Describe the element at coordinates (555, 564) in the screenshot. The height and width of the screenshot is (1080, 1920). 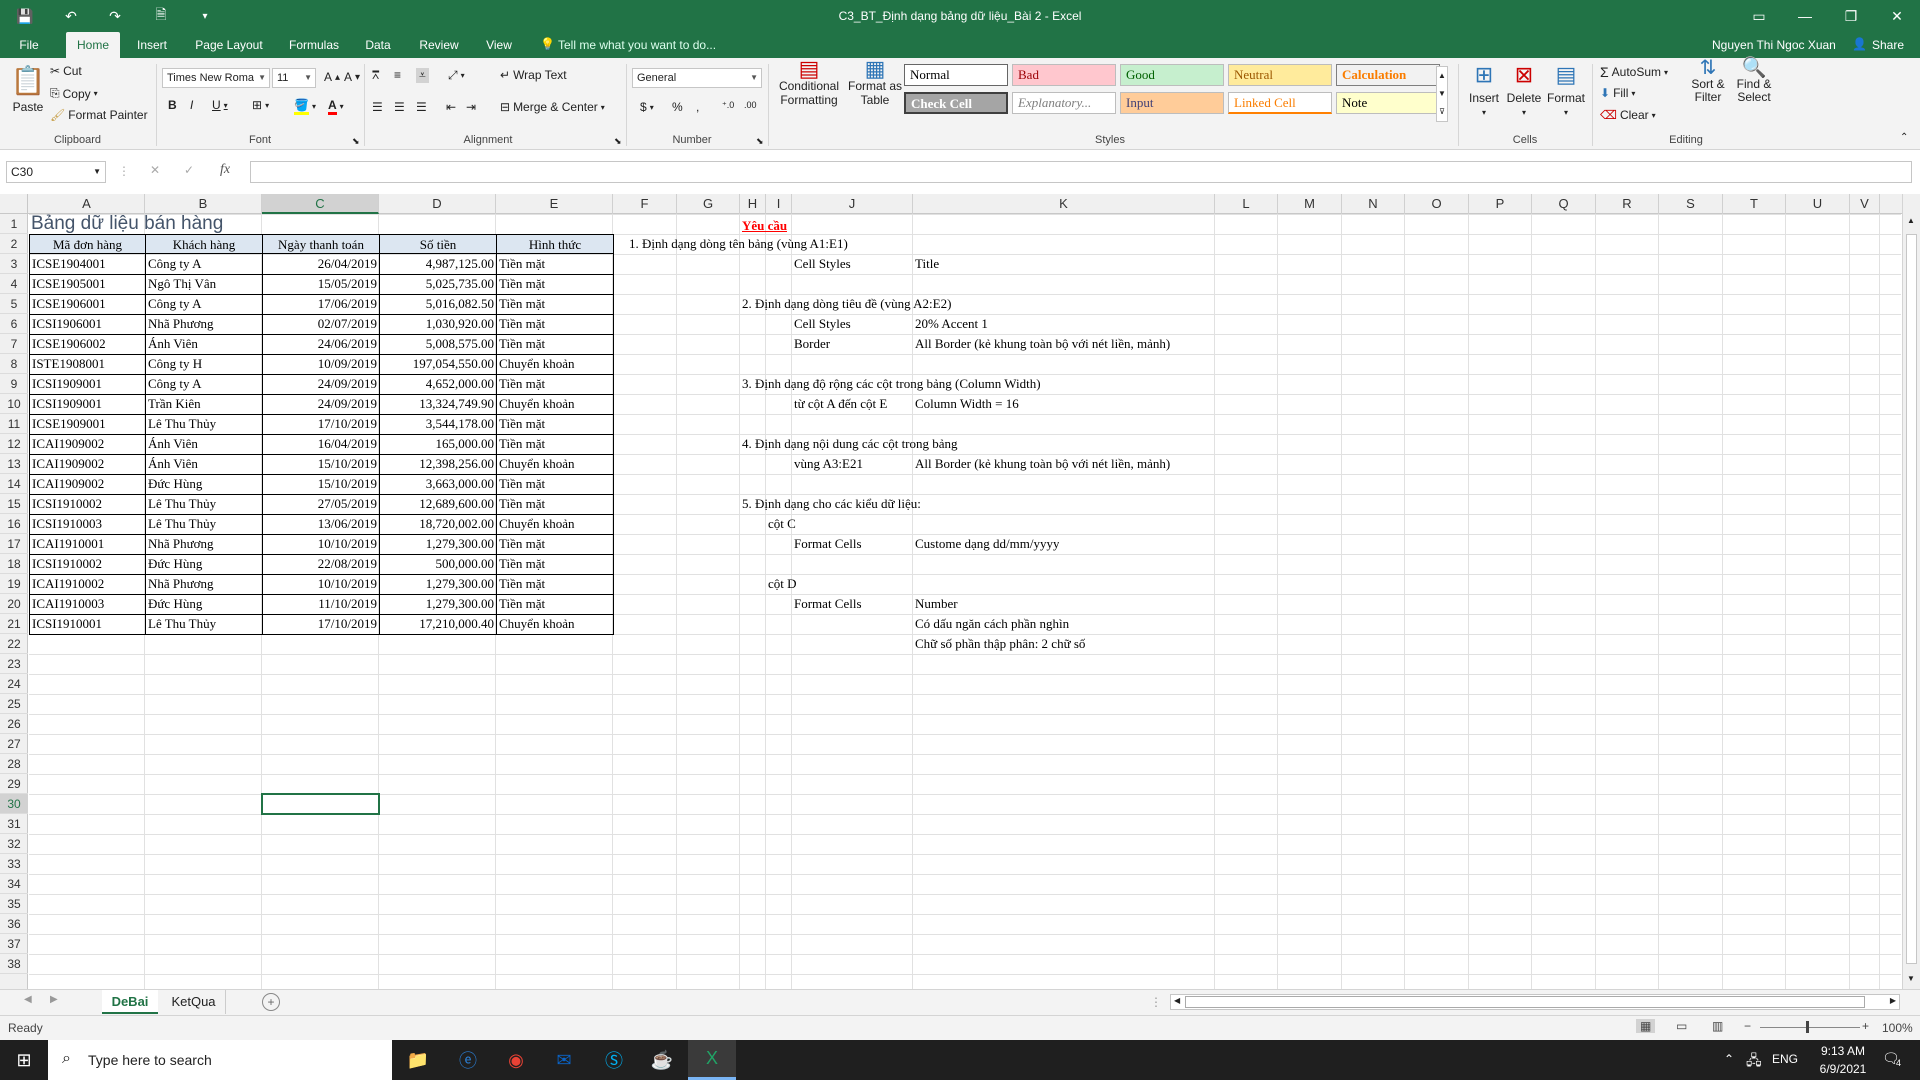
I see `cell-e18: Tiền mặt` at that location.